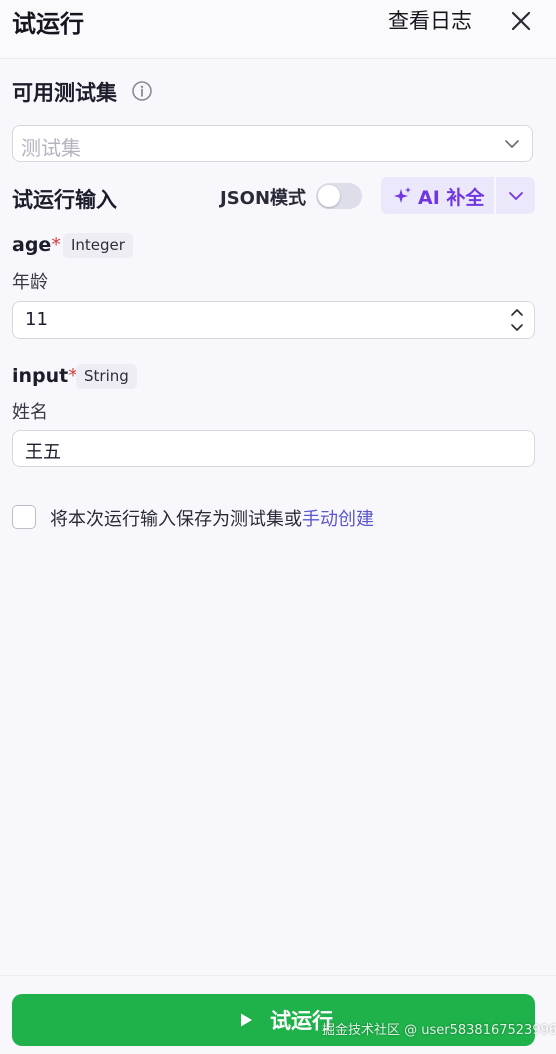  I want to click on view-log-button: 查看日志, so click(430, 20).